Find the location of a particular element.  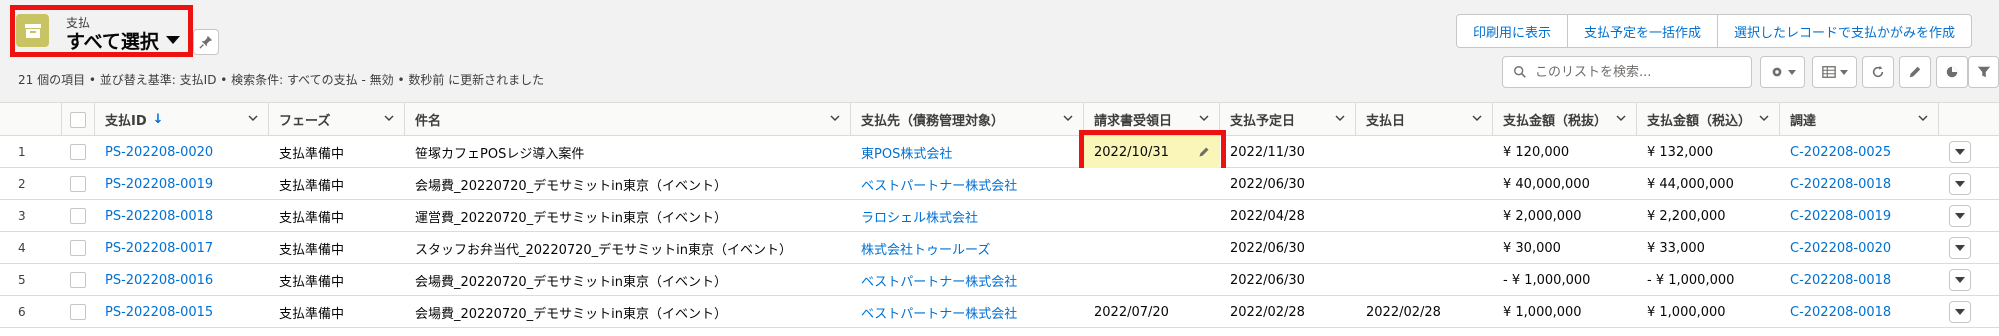

payment-id-link: PS-202208-0015 is located at coordinates (182, 312).